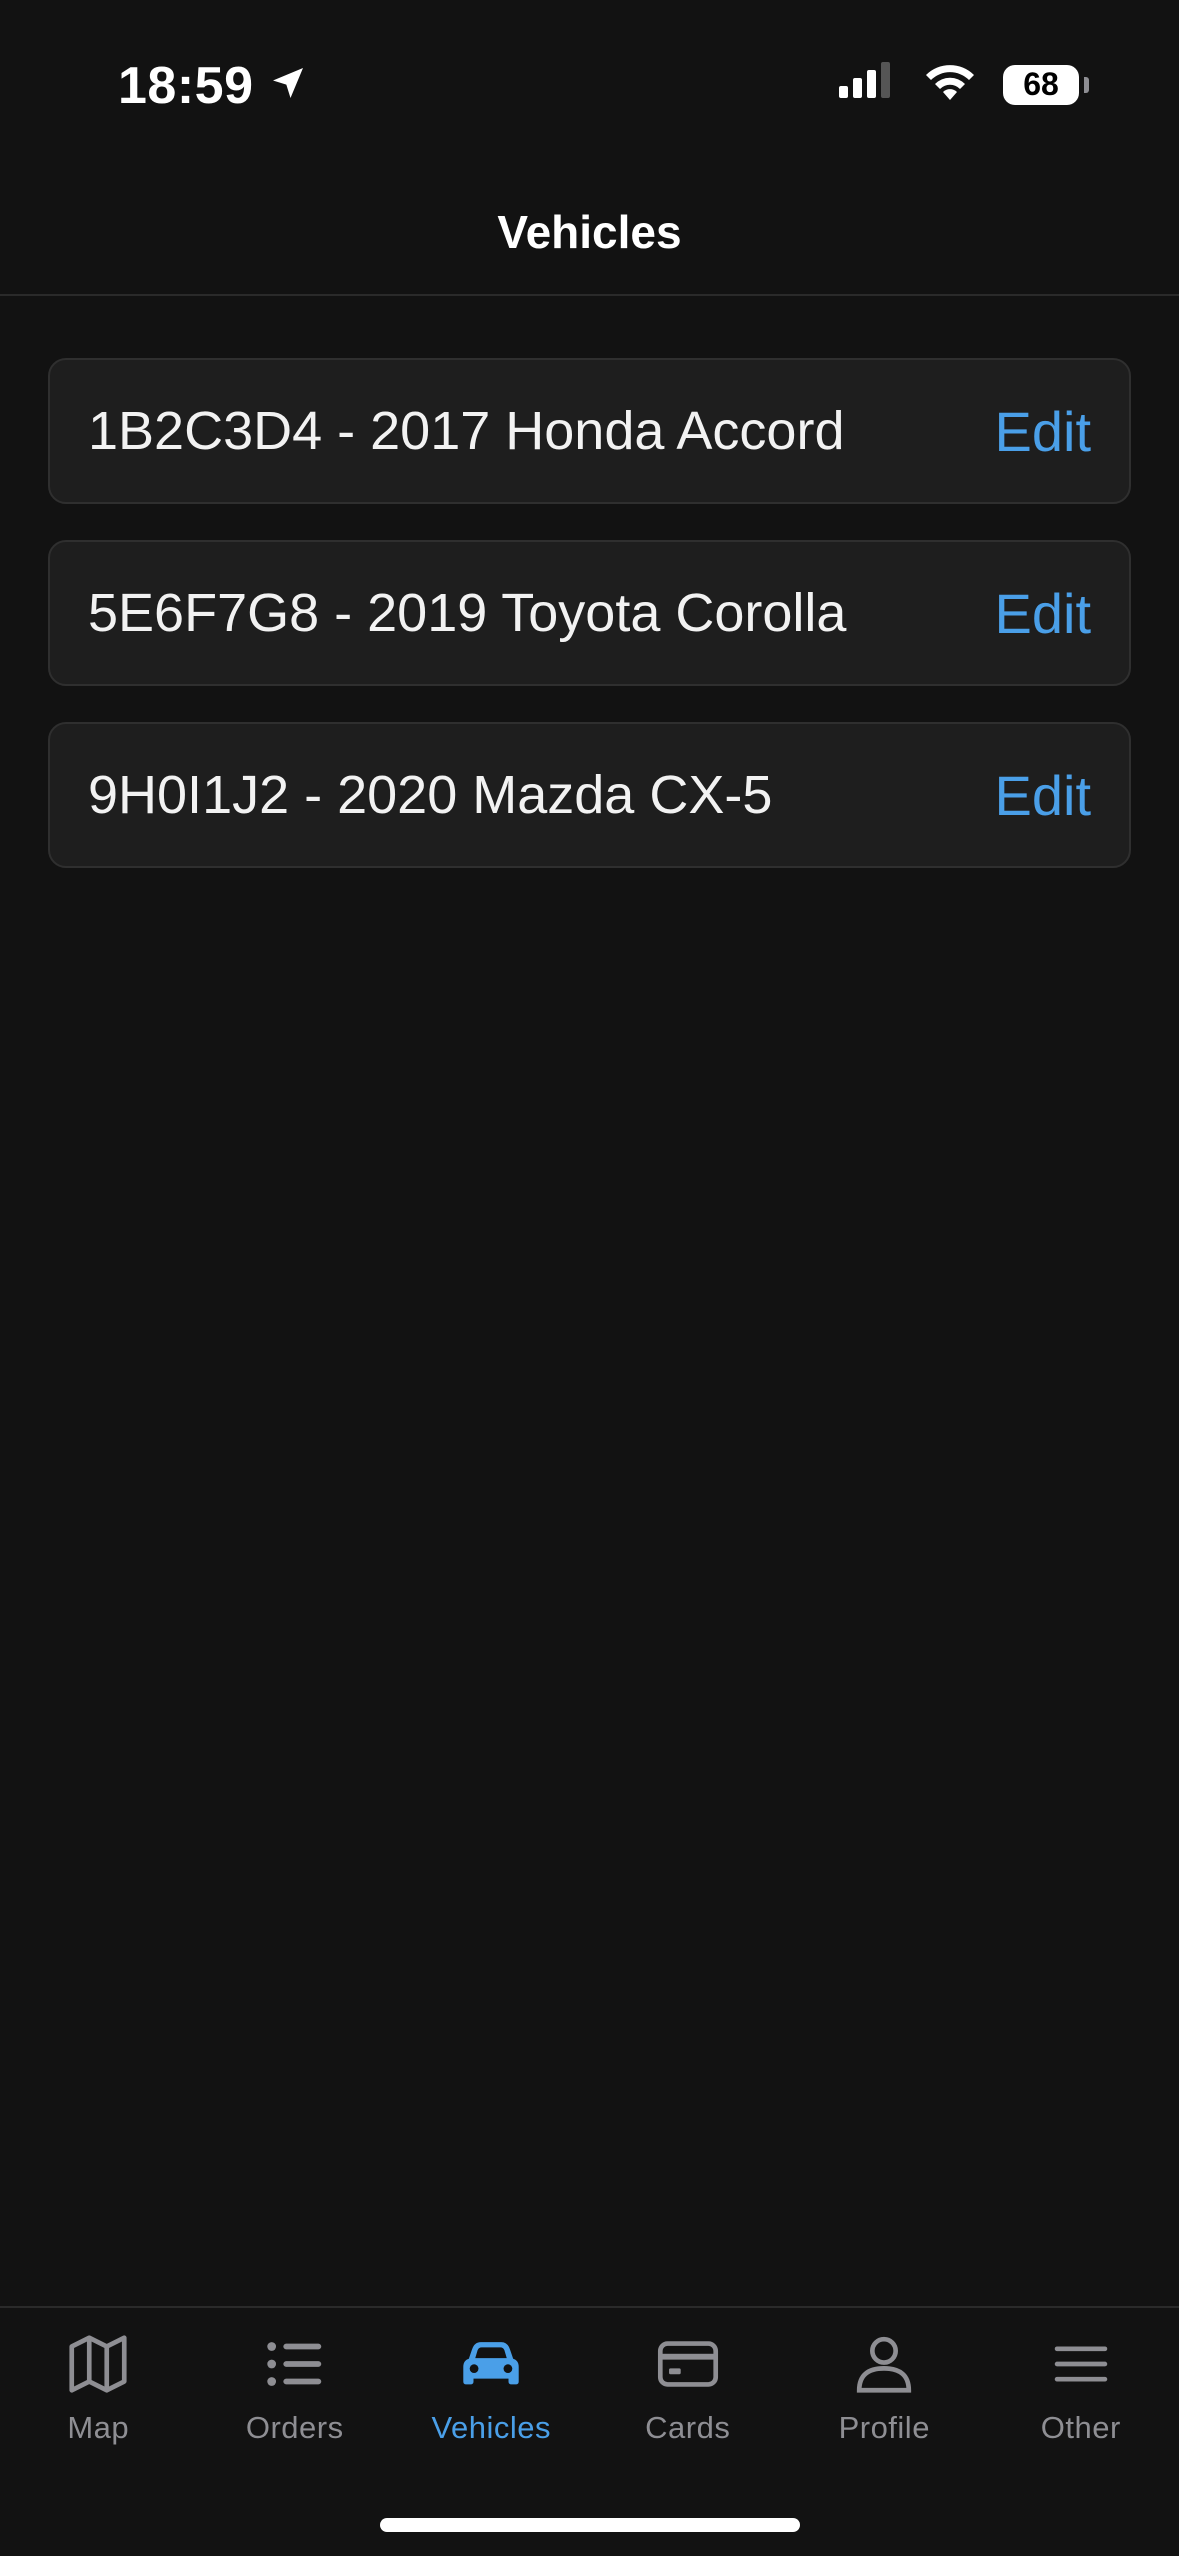 Image resolution: width=1179 pixels, height=2556 pixels. What do you see at coordinates (491, 2427) in the screenshot?
I see `tab-label: Vehicles` at bounding box center [491, 2427].